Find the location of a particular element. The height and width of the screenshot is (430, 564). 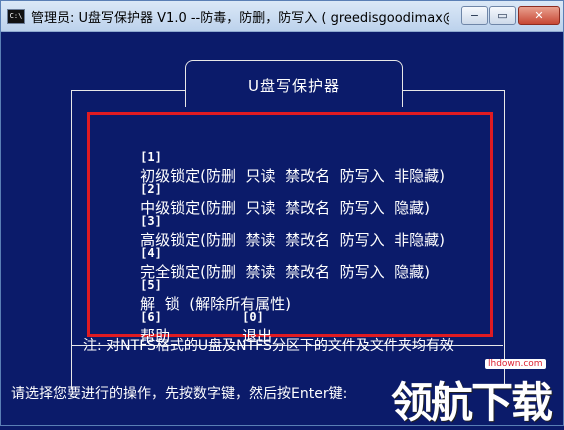

program-title: U盘写保护器 is located at coordinates (294, 86).